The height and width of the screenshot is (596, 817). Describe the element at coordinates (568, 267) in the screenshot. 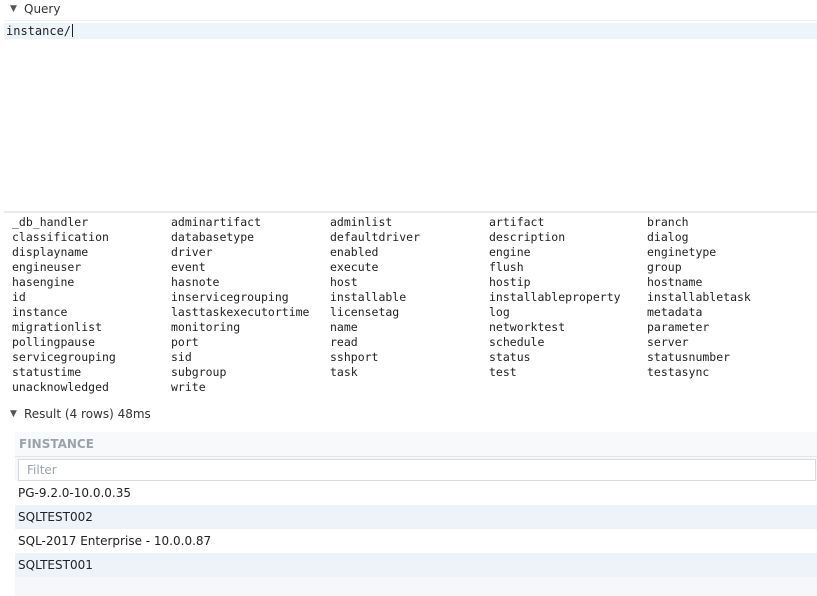

I see `keyword-suggestion: flush` at that location.